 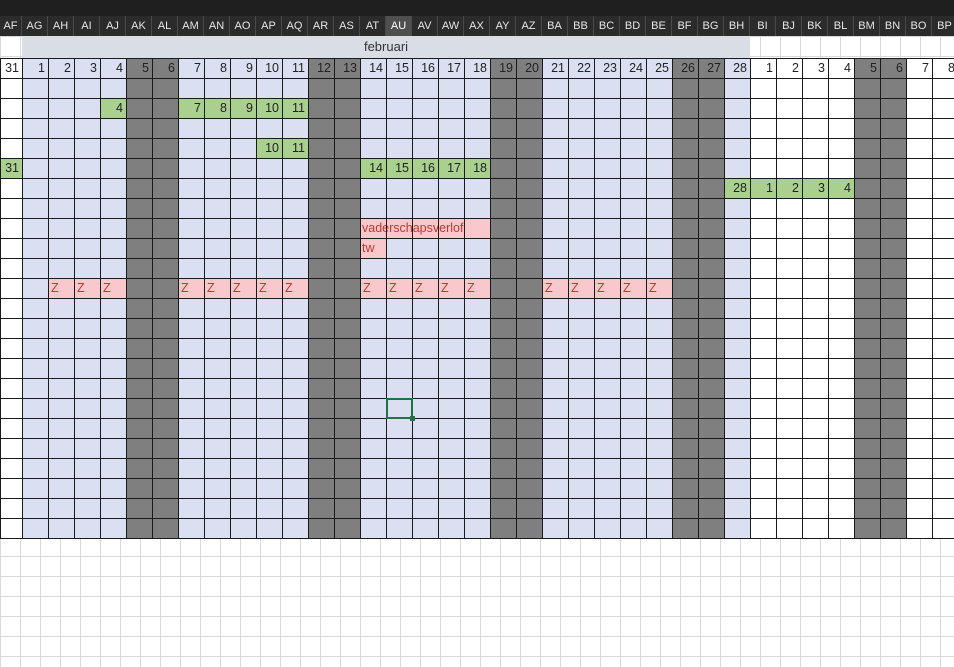 What do you see at coordinates (61, 26) in the screenshot?
I see `column-header-ah: AH` at bounding box center [61, 26].